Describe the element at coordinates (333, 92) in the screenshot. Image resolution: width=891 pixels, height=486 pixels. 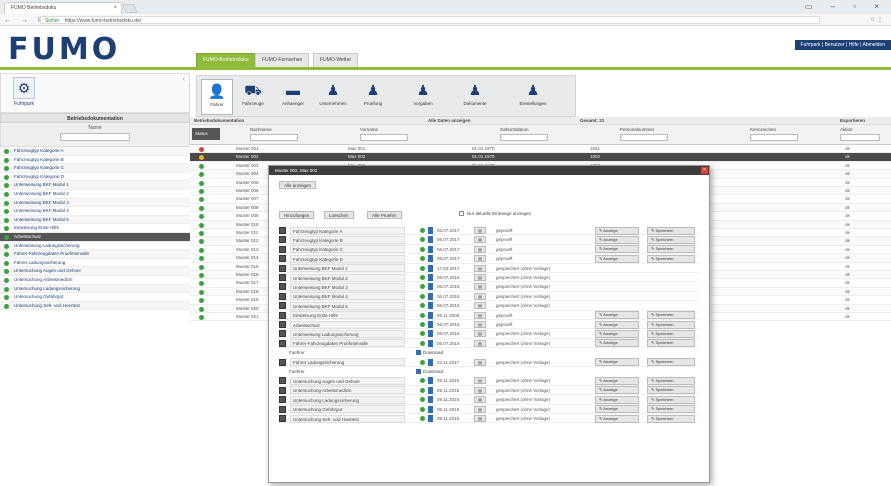
I see `toolbar-unternehmen: ♟ Unternehmen` at that location.